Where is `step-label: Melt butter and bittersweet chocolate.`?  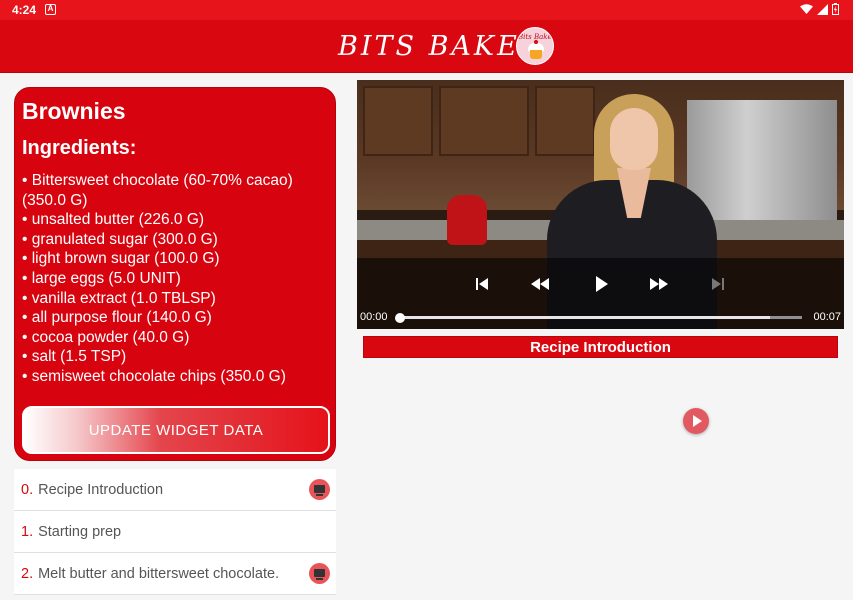 step-label: Melt butter and bittersweet chocolate. is located at coordinates (159, 573).